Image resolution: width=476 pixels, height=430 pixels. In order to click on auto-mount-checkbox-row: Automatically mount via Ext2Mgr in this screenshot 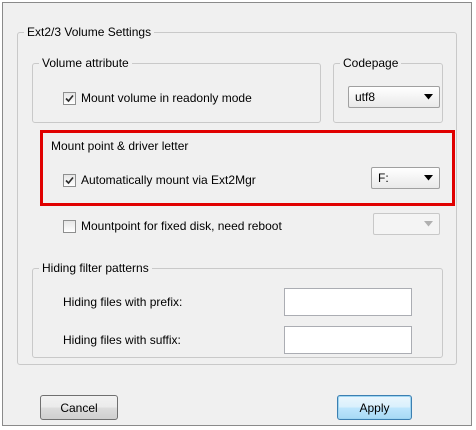, I will do `click(159, 180)`.